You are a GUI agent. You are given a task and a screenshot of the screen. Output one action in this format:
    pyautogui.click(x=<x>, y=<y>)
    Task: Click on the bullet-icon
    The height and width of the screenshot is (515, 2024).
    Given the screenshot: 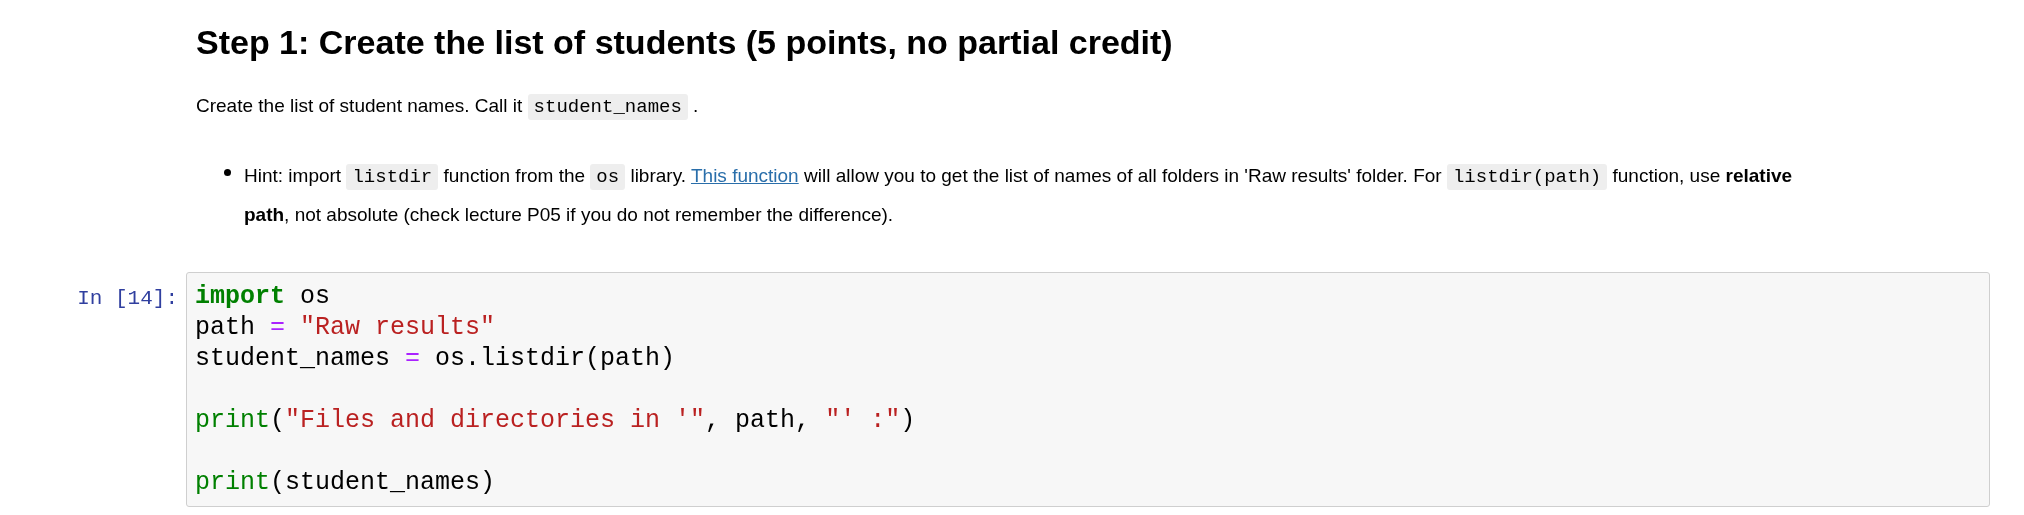 What is the action you would take?
    pyautogui.click(x=227, y=172)
    